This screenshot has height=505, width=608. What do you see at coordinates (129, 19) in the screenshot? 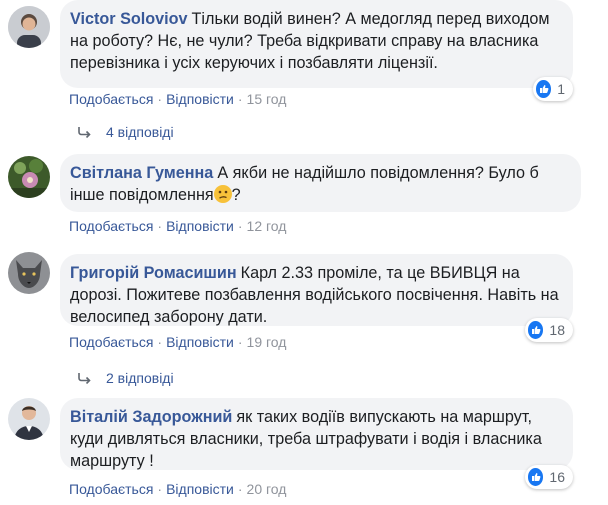
I see `comment-author: Victor Soloviov` at bounding box center [129, 19].